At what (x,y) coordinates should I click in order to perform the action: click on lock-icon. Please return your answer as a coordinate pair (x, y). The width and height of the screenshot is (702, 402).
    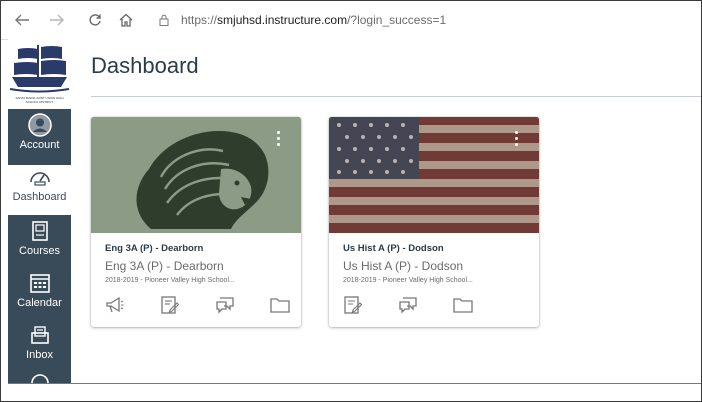
    Looking at the image, I should click on (166, 20).